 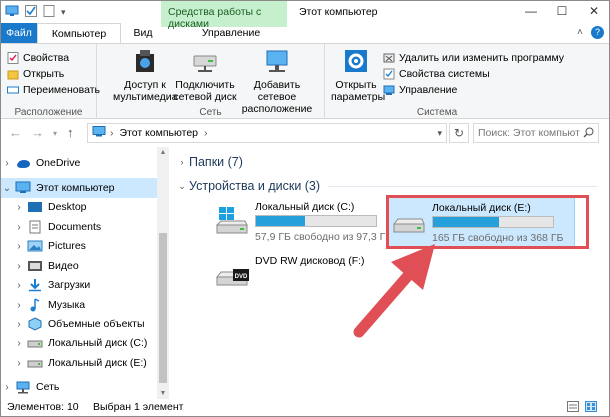 I want to click on item-count: Элементов: 10, so click(x=43, y=407).